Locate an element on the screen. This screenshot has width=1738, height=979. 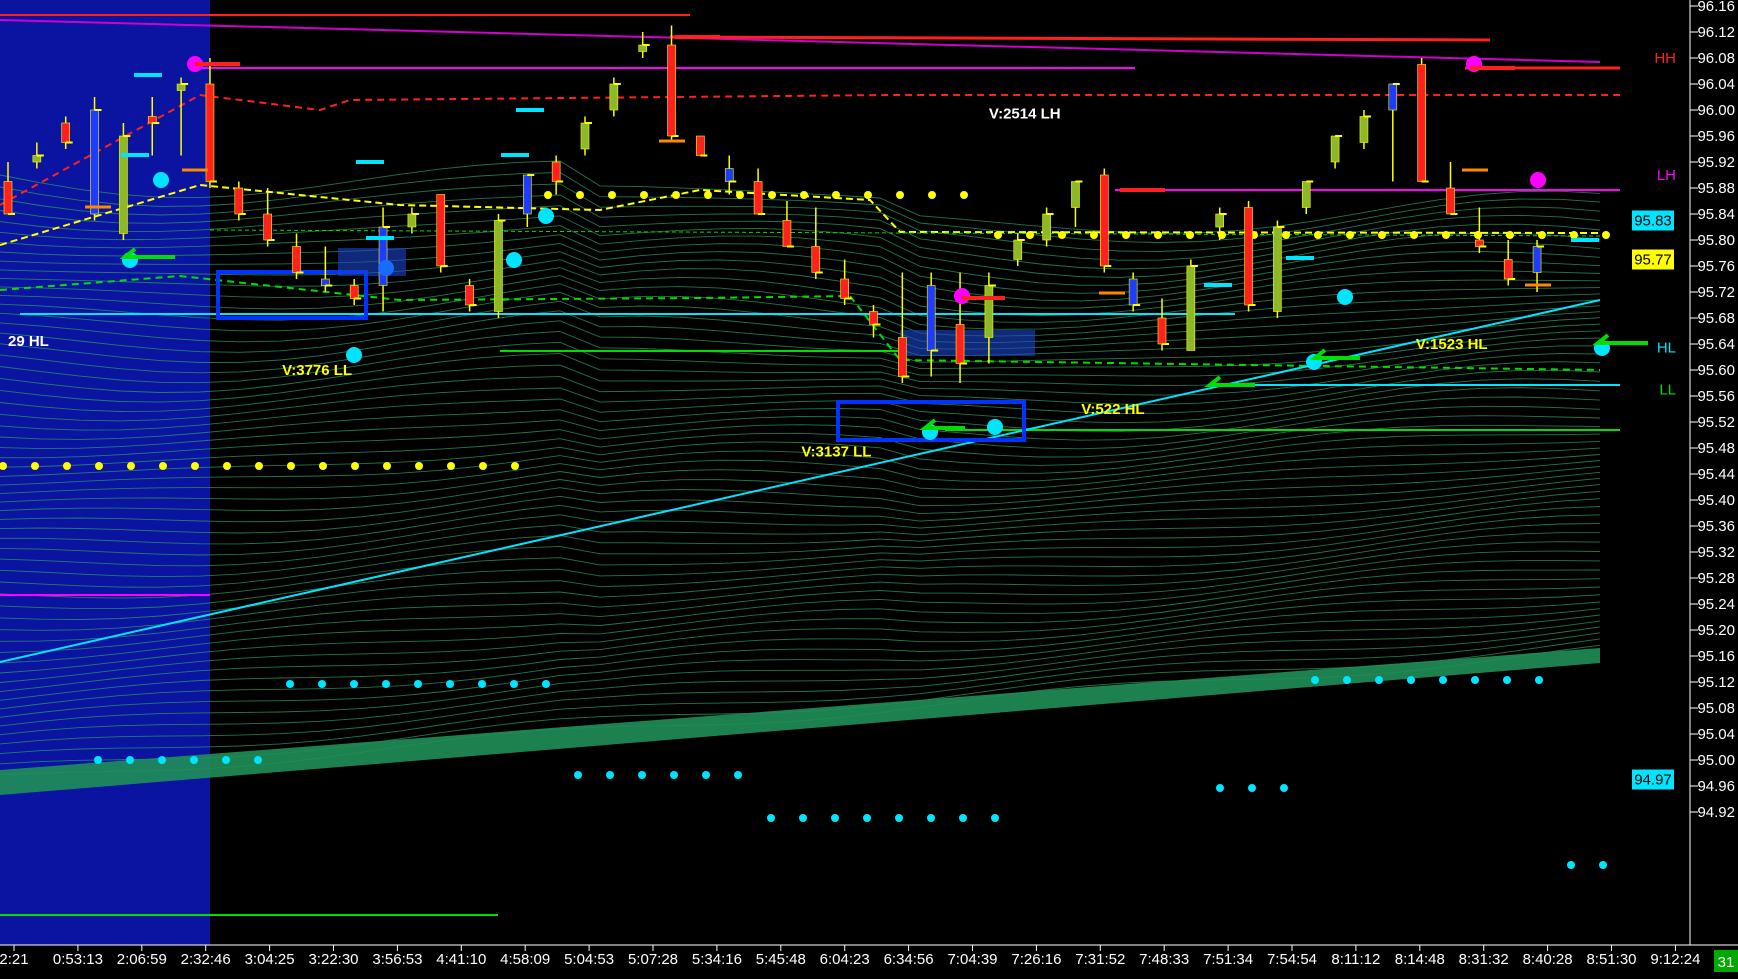
x-tick-label: 7:54:54 is located at coordinates (1292, 959).